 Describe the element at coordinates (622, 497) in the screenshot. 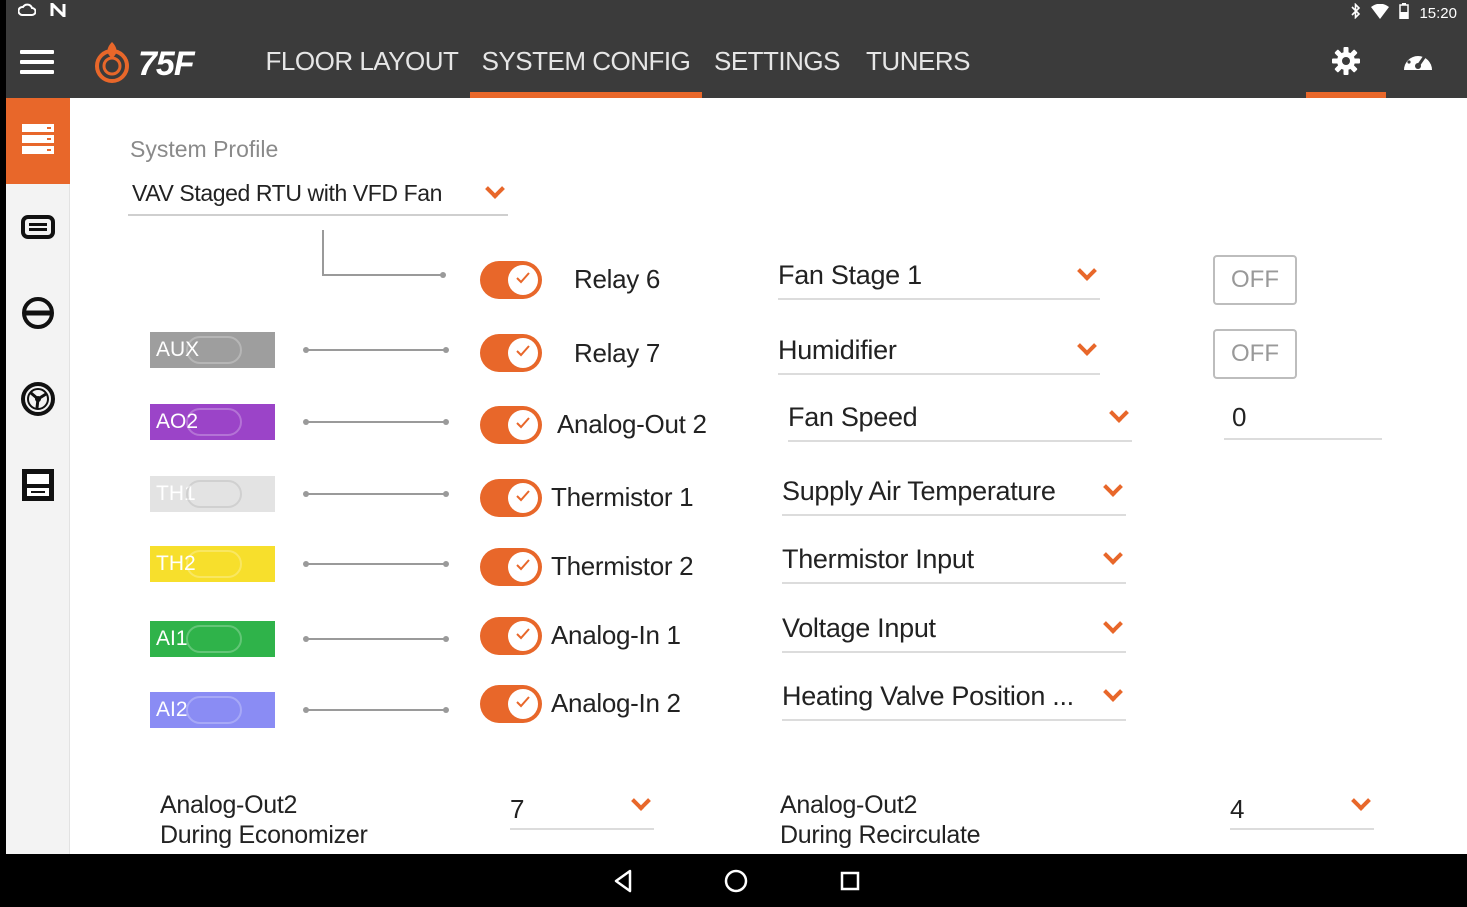

I see `port-label-thermistor-1: Thermistor 1` at that location.